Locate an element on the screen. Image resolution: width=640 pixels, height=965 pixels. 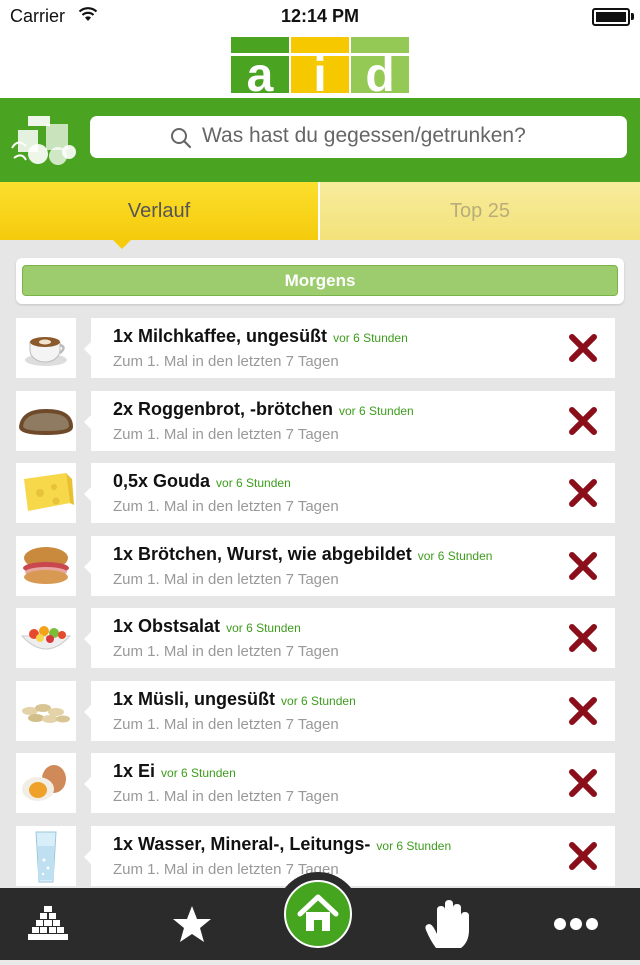
home-icon is located at coordinates (318, 912).